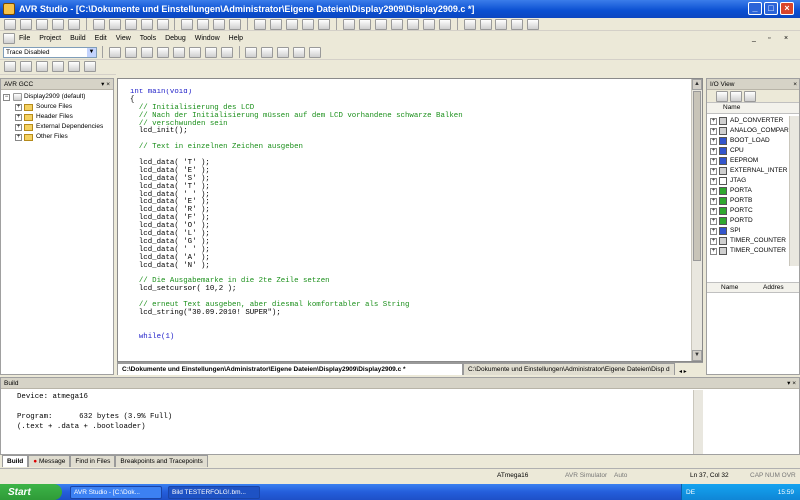  Describe the element at coordinates (533, 24) in the screenshot. I see `disassembler-icon` at that location.